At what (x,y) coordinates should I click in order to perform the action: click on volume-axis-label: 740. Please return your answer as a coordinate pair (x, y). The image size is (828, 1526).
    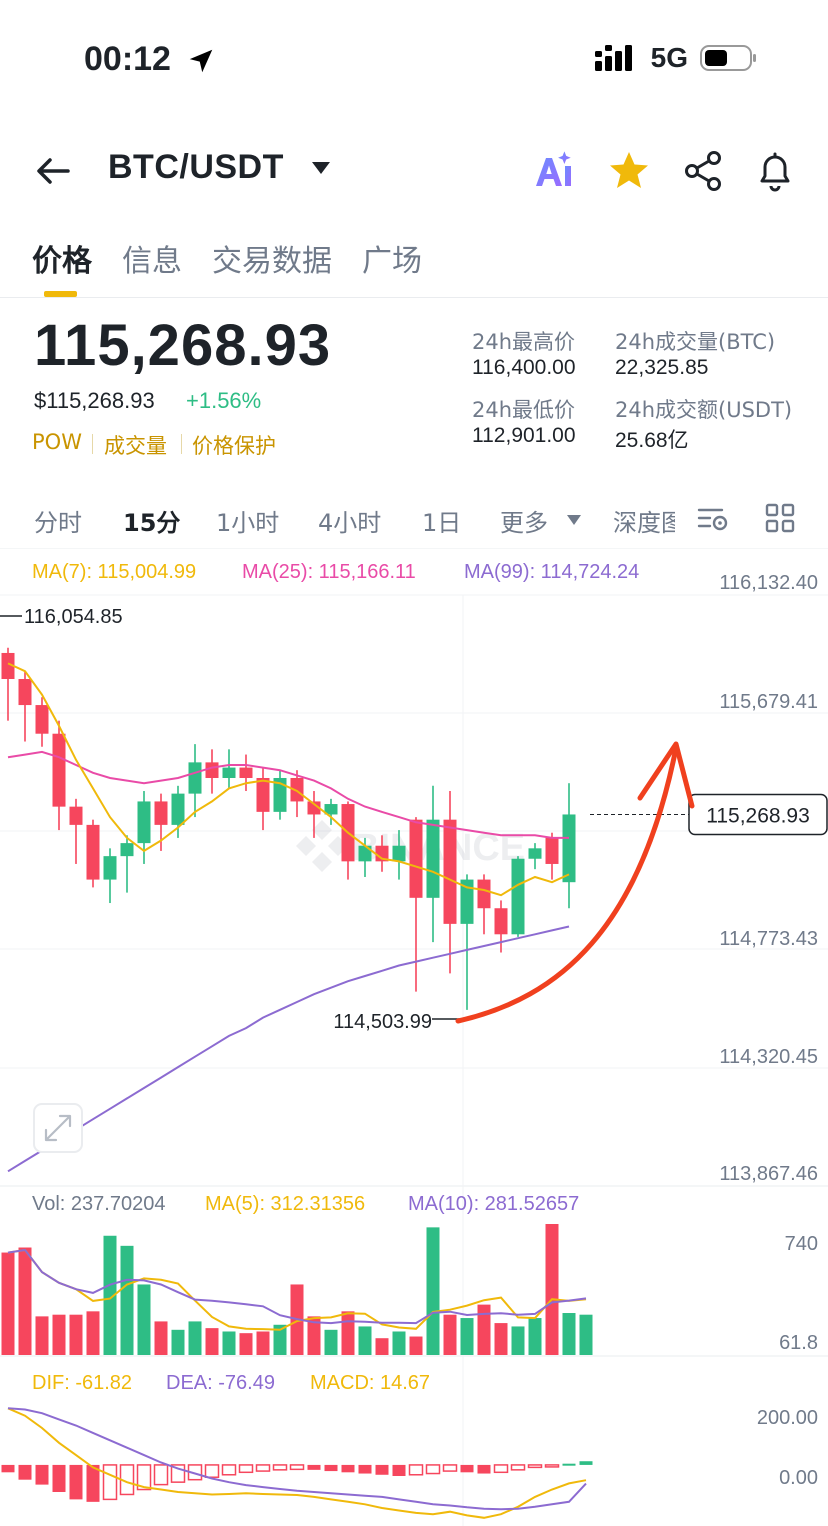
    Looking at the image, I should click on (801, 1244).